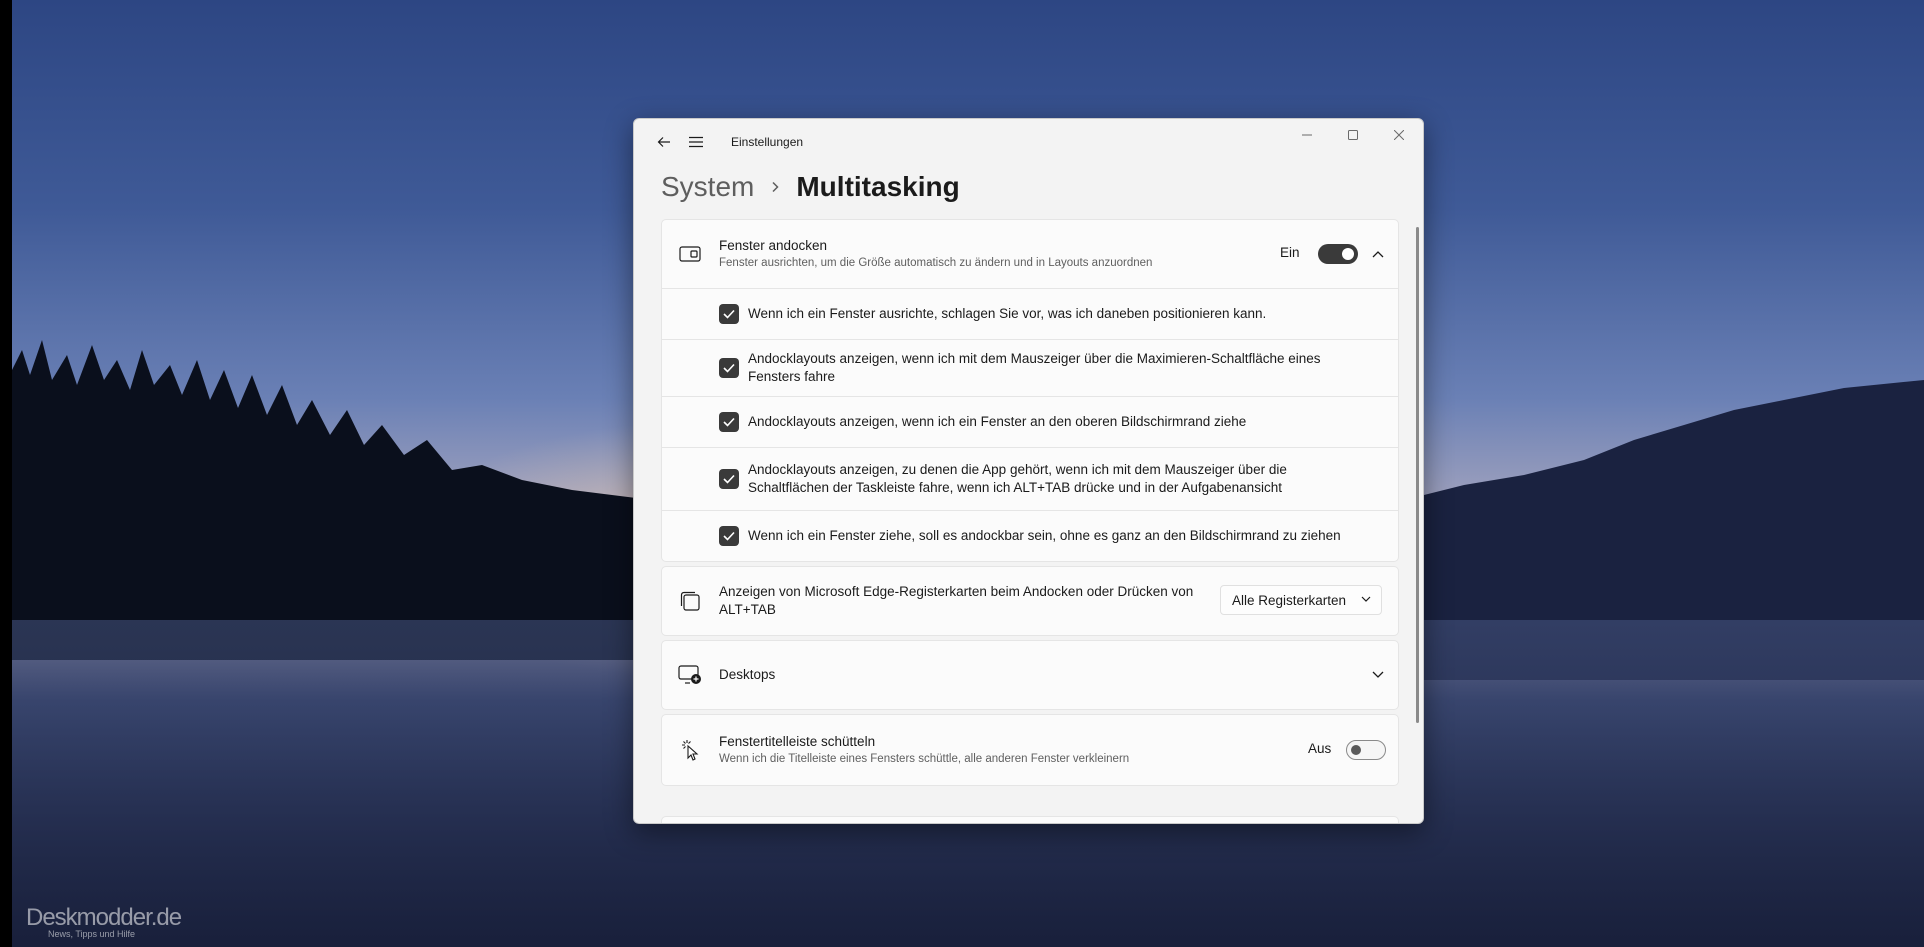  I want to click on maximize-icon, so click(1353, 135).